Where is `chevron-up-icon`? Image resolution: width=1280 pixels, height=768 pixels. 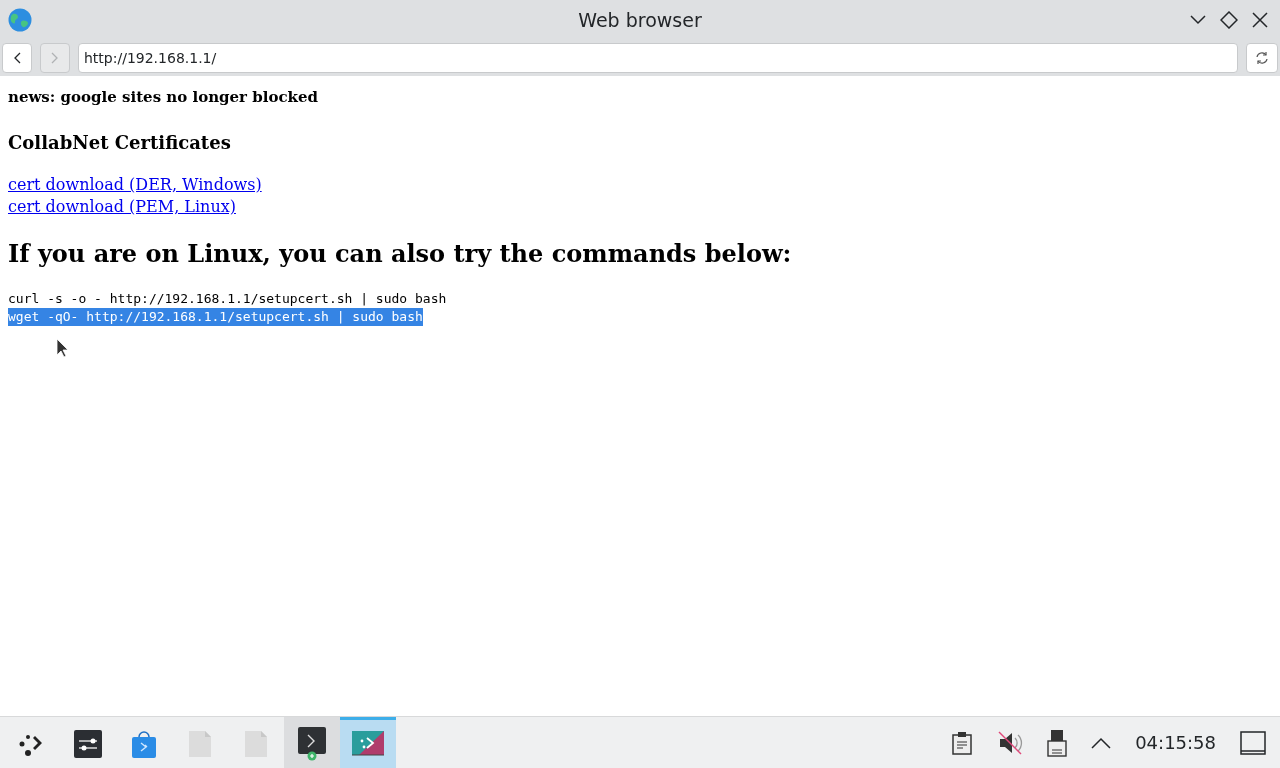 chevron-up-icon is located at coordinates (1101, 742).